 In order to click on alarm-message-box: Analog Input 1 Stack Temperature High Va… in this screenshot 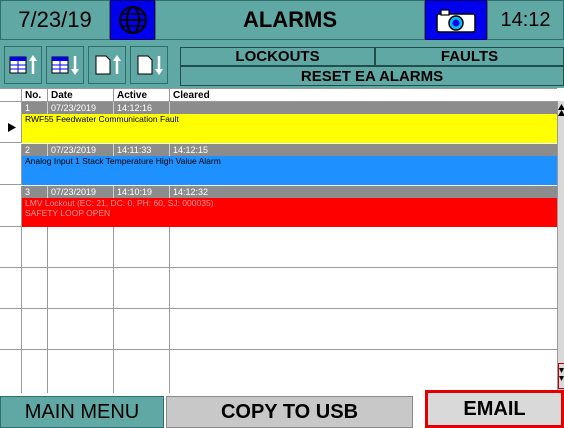, I will do `click(289, 170)`.